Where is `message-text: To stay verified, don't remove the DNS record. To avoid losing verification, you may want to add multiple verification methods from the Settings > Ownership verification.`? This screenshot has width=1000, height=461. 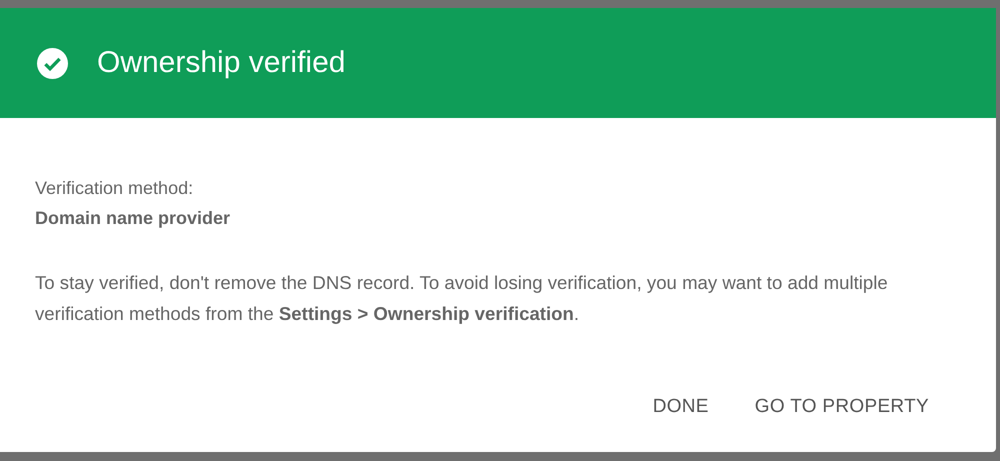
message-text: To stay verified, don't remove the DNS record. To avoid losing verification, you may want to add multiple verification methods from the Settings > Ownership verification. is located at coordinates (462, 298).